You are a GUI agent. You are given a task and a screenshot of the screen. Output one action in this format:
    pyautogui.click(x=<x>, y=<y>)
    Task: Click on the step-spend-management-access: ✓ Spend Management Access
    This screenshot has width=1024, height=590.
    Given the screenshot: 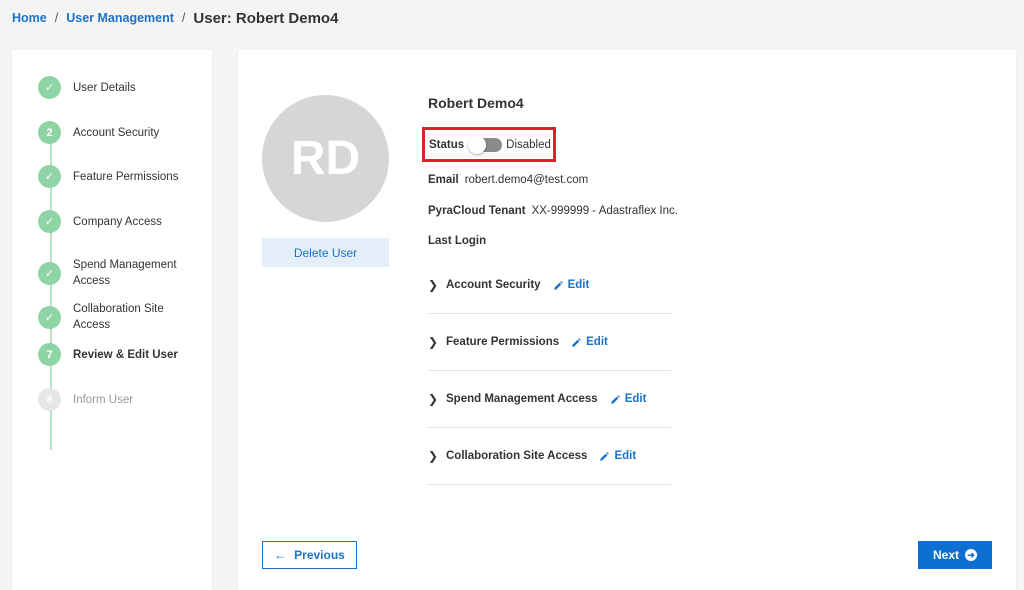 What is the action you would take?
    pyautogui.click(x=115, y=273)
    